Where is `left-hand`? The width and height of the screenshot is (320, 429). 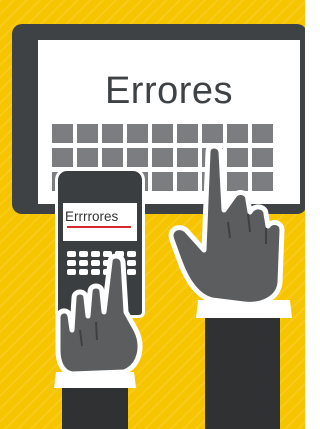 left-hand is located at coordinates (99, 315).